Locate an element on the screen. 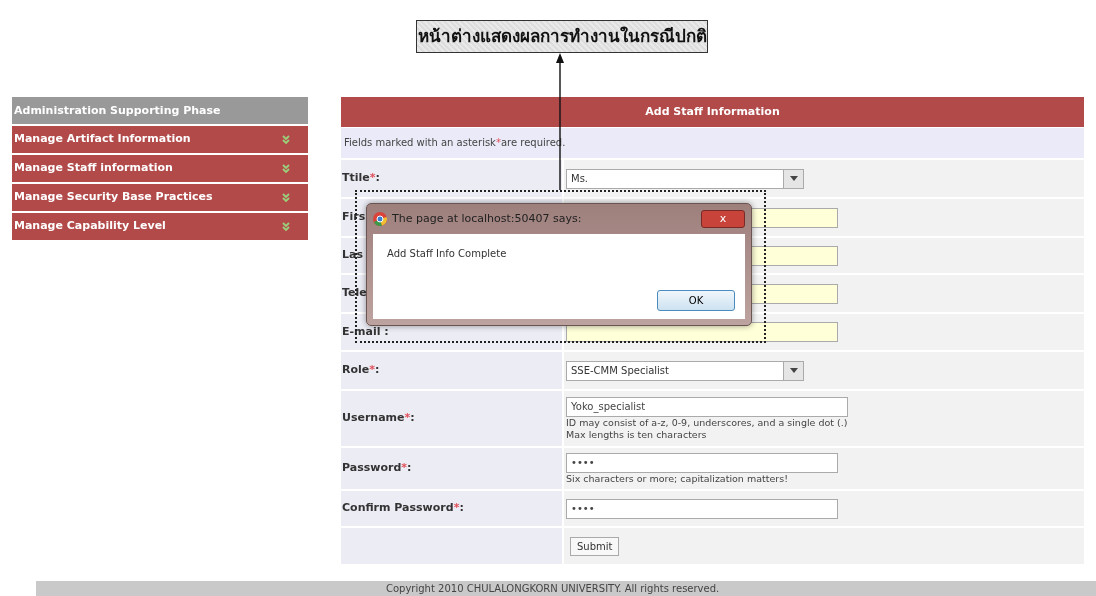 The width and height of the screenshot is (1096, 596). browser-icon is located at coordinates (380, 219).